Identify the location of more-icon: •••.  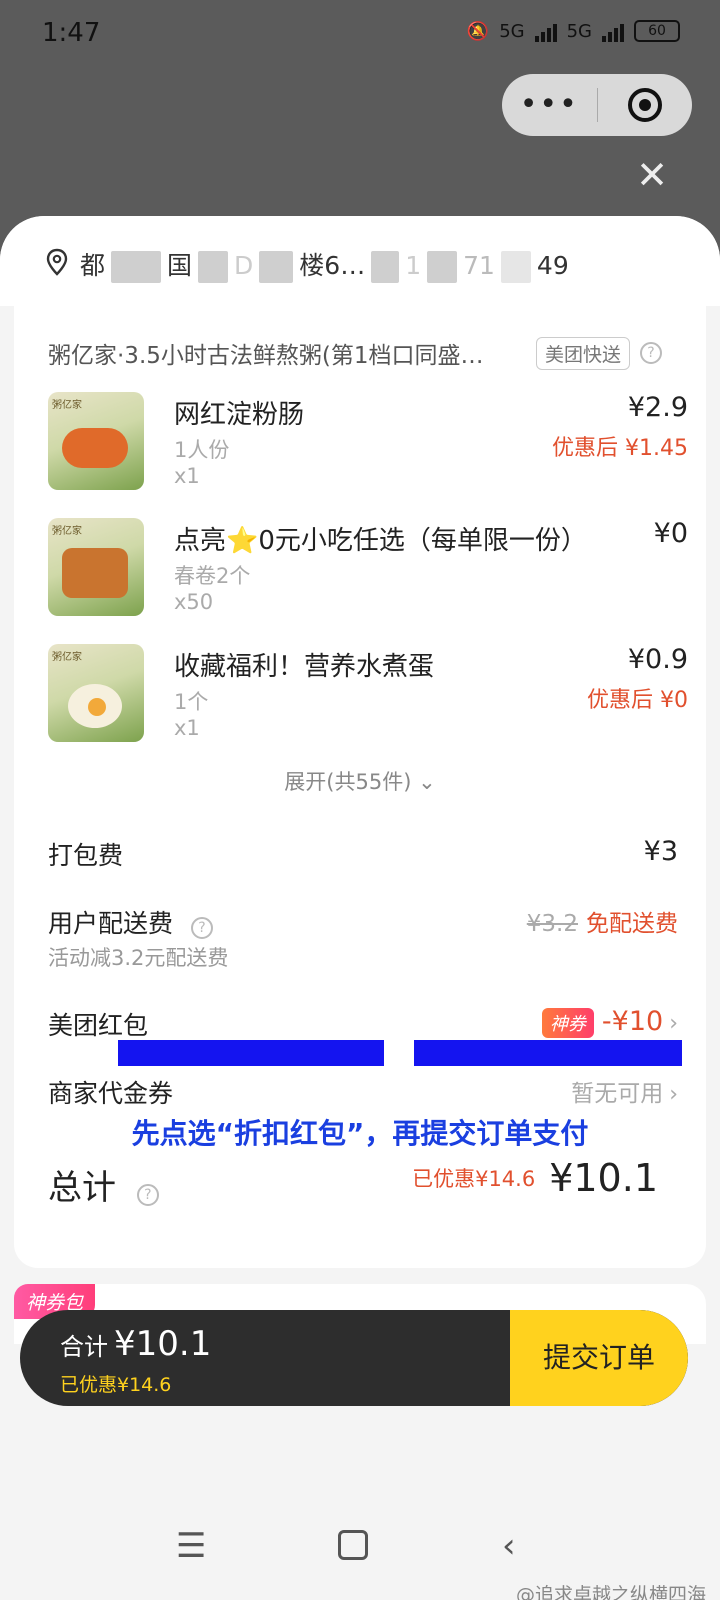
(549, 105).